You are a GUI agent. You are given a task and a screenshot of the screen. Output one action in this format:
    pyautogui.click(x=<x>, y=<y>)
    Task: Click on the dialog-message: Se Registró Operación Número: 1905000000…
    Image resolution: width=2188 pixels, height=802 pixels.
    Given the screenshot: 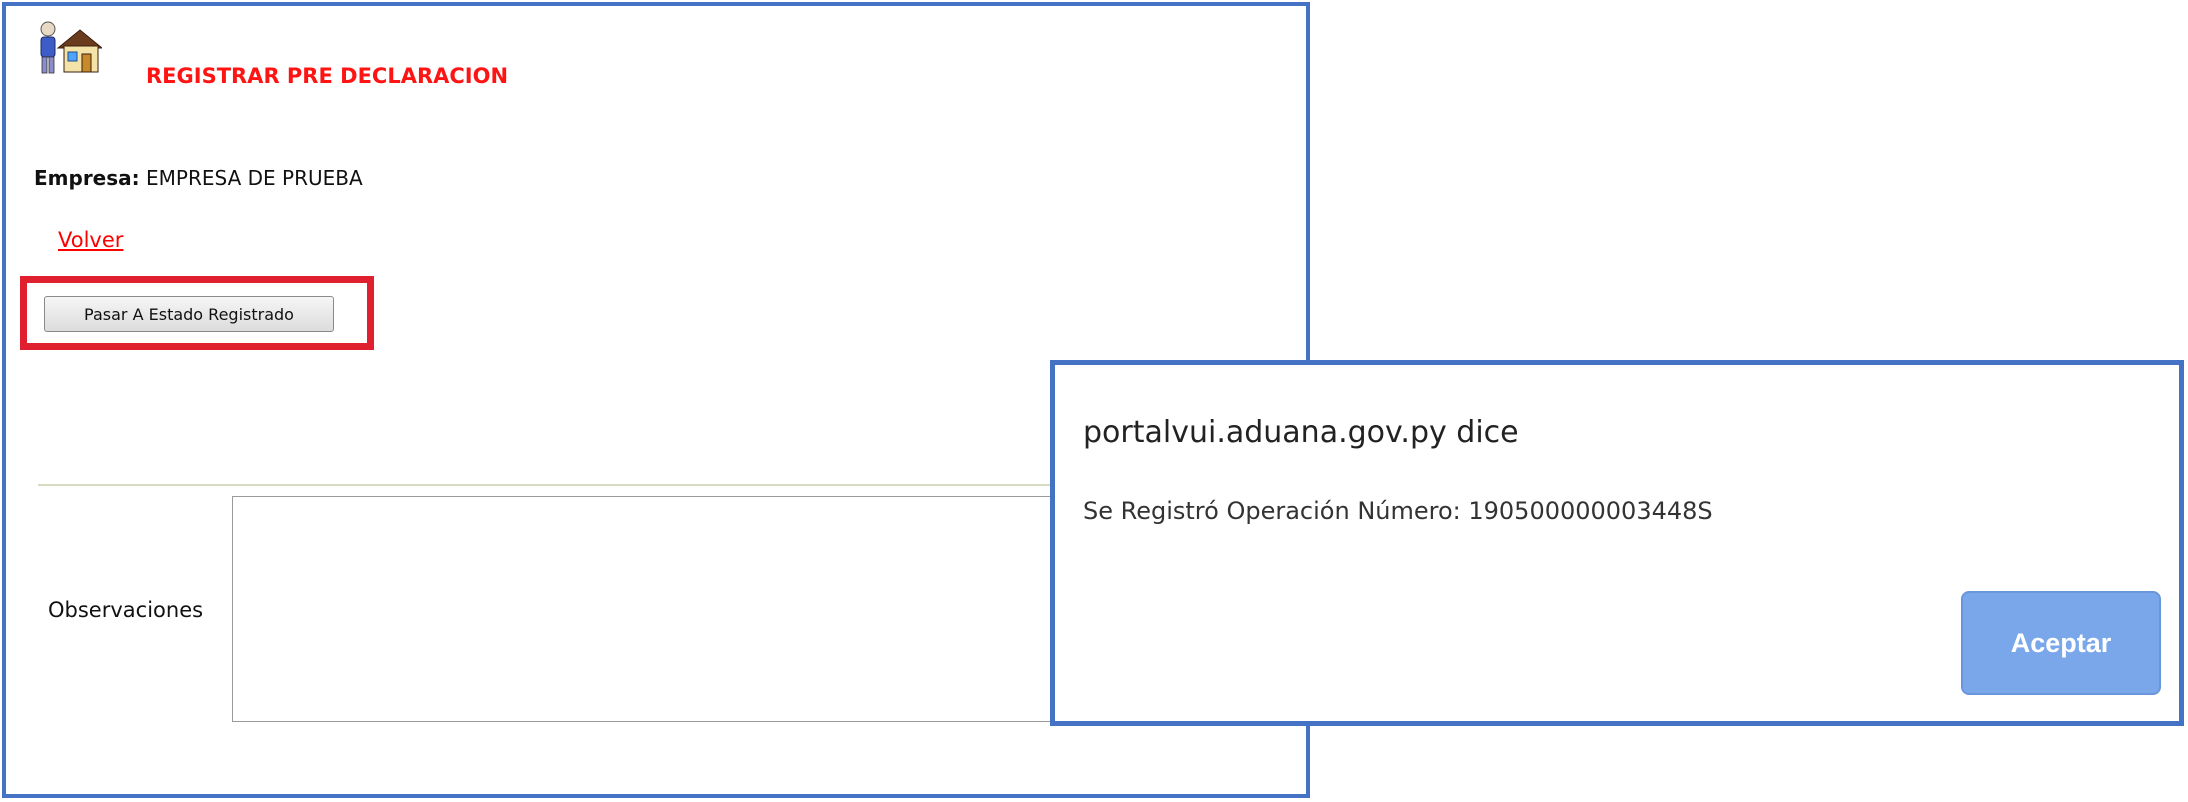 What is the action you would take?
    pyautogui.click(x=1398, y=511)
    